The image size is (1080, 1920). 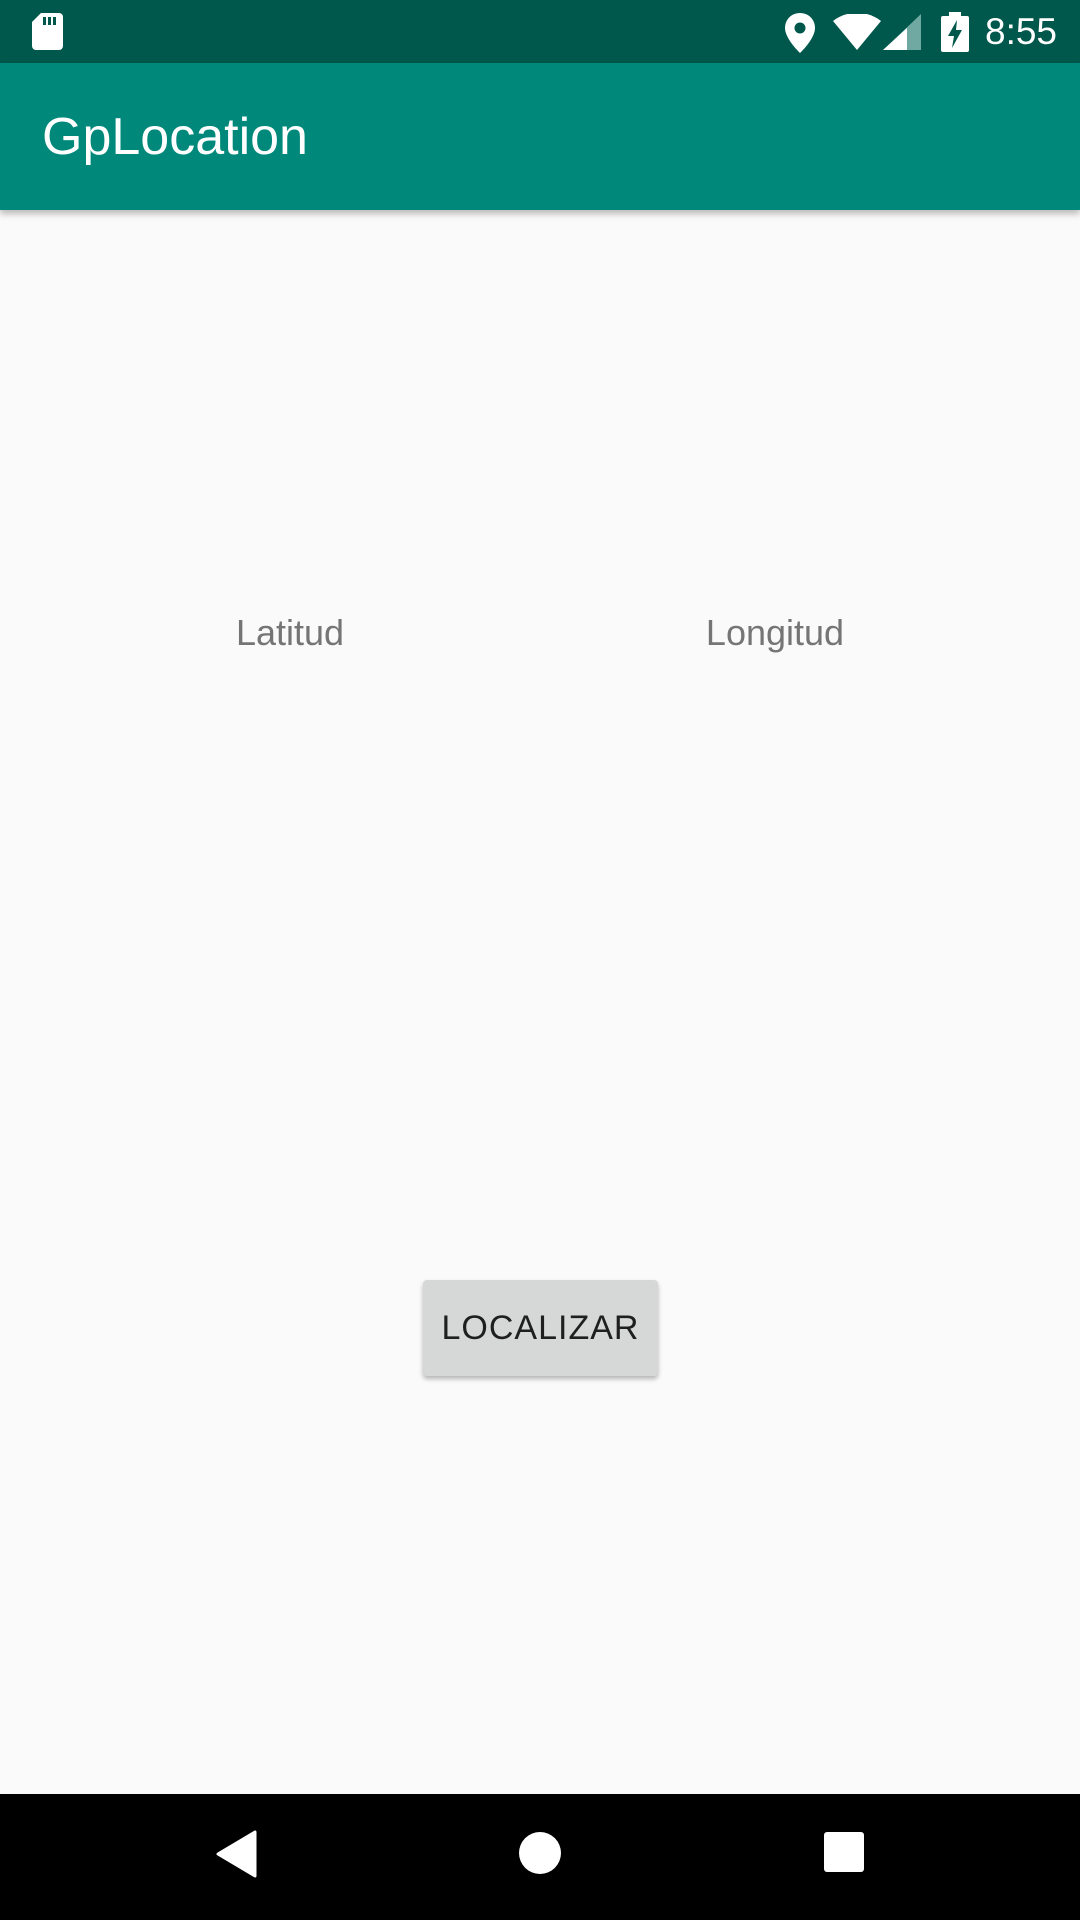 What do you see at coordinates (290, 632) in the screenshot?
I see `latitude-label: Latitud` at bounding box center [290, 632].